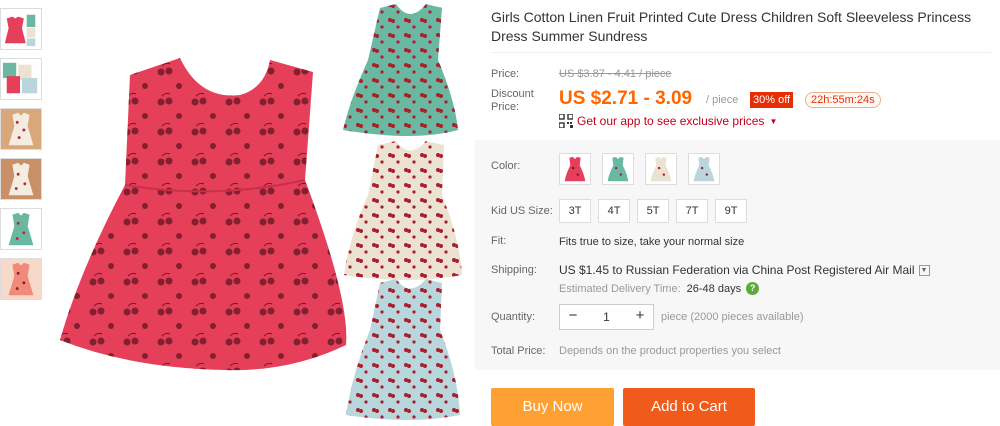 The width and height of the screenshot is (1000, 426). I want to click on quantity-input: 1, so click(606, 317).